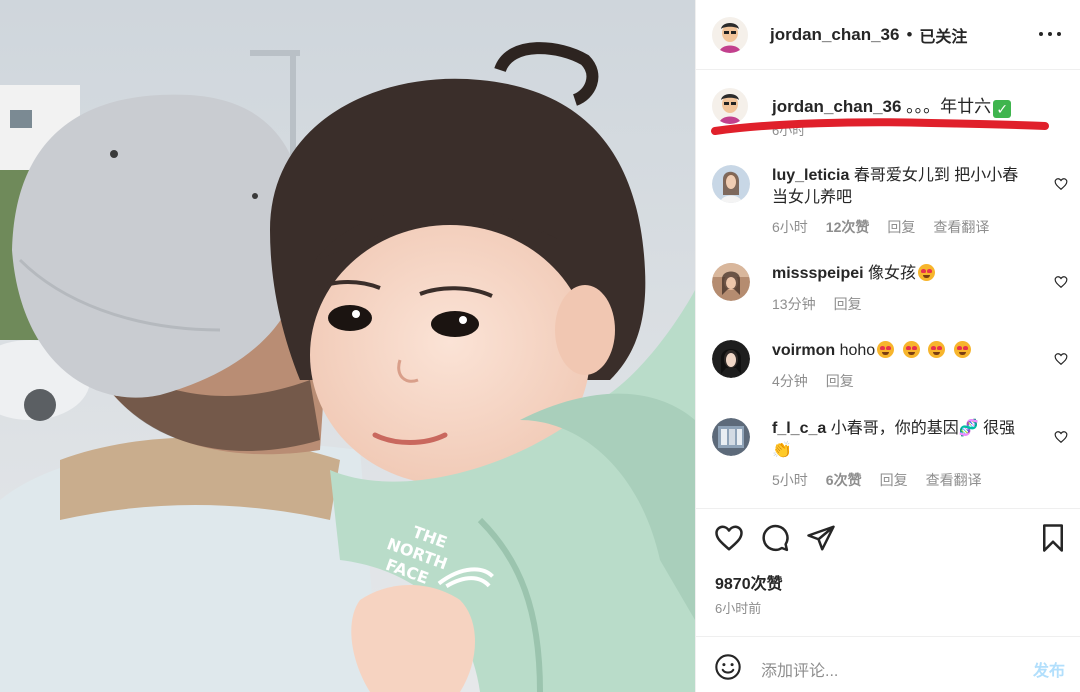 Image resolution: width=1080 pixels, height=692 pixels. I want to click on comment-time: 6小时, so click(790, 227).